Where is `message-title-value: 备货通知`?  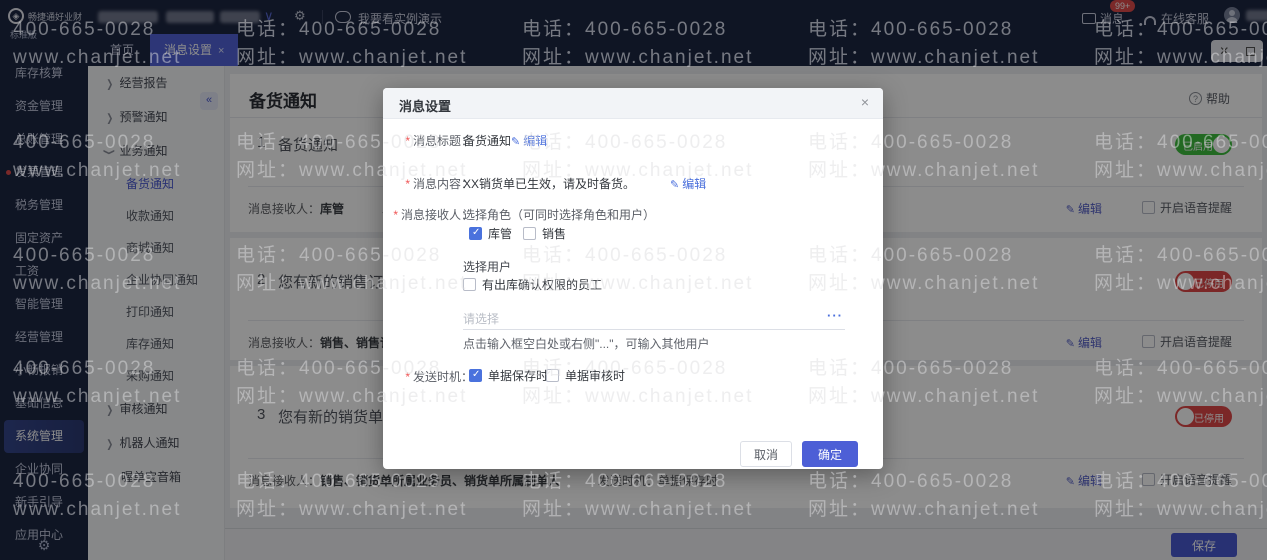 message-title-value: 备货通知 is located at coordinates (487, 141).